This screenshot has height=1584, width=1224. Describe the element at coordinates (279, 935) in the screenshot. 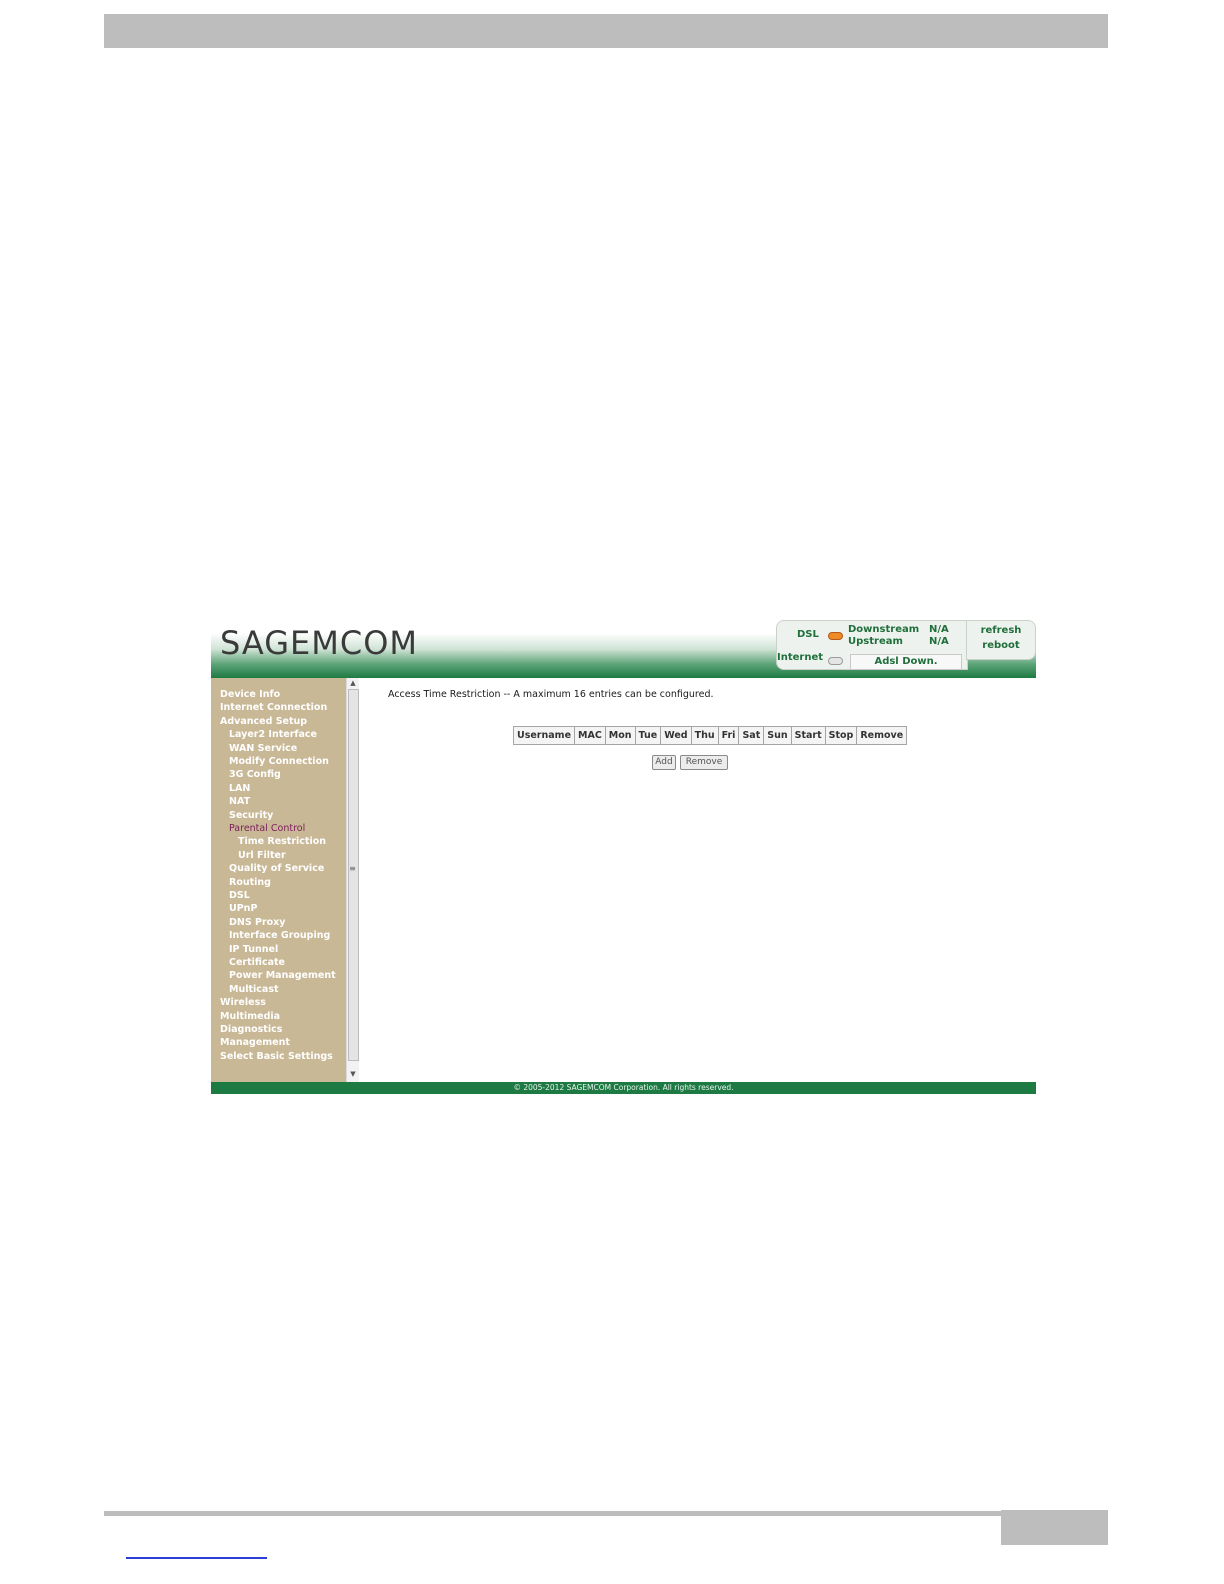

I see `sidebar-item-interface-grouping: Interface Grouping` at that location.